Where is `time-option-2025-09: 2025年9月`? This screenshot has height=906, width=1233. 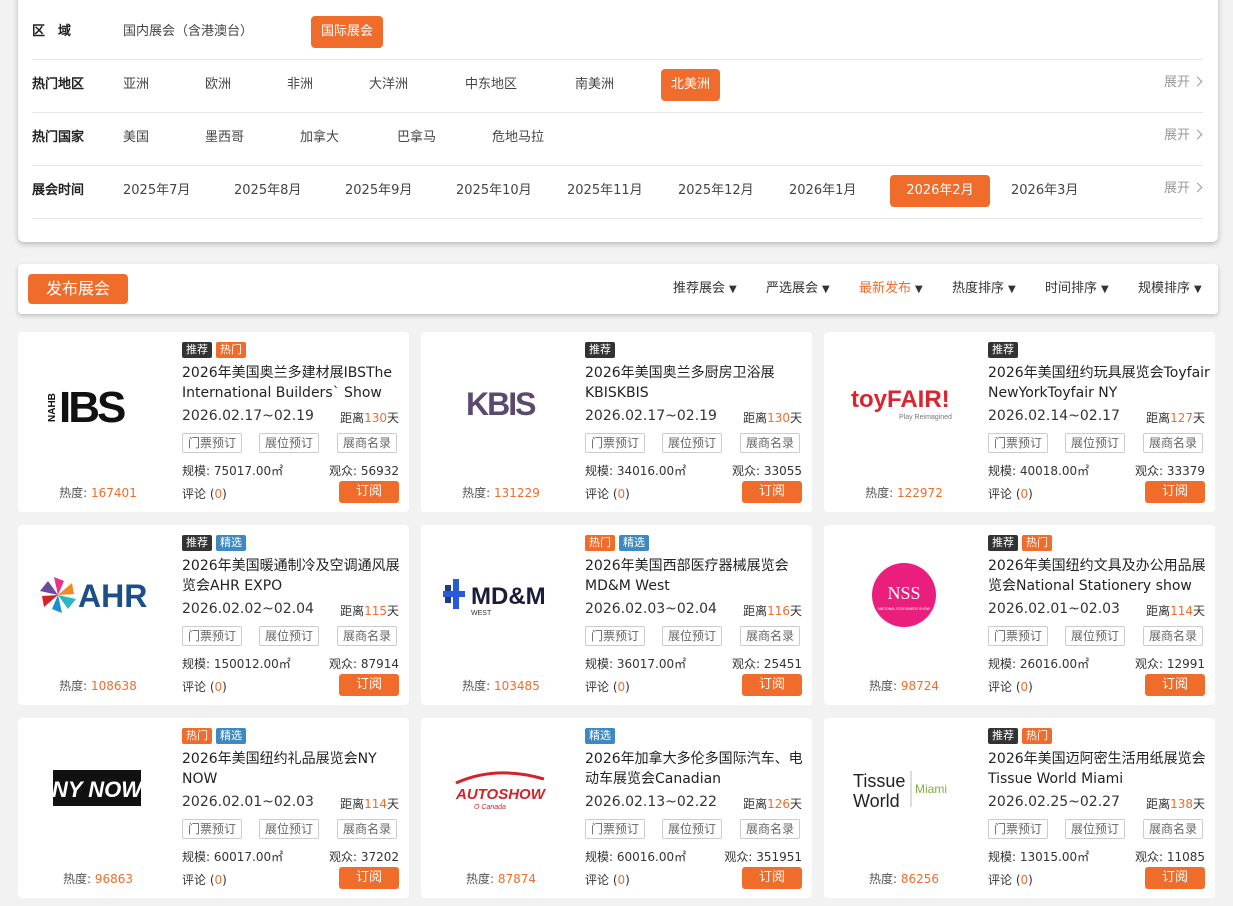 time-option-2025-09: 2025年9月 is located at coordinates (378, 191).